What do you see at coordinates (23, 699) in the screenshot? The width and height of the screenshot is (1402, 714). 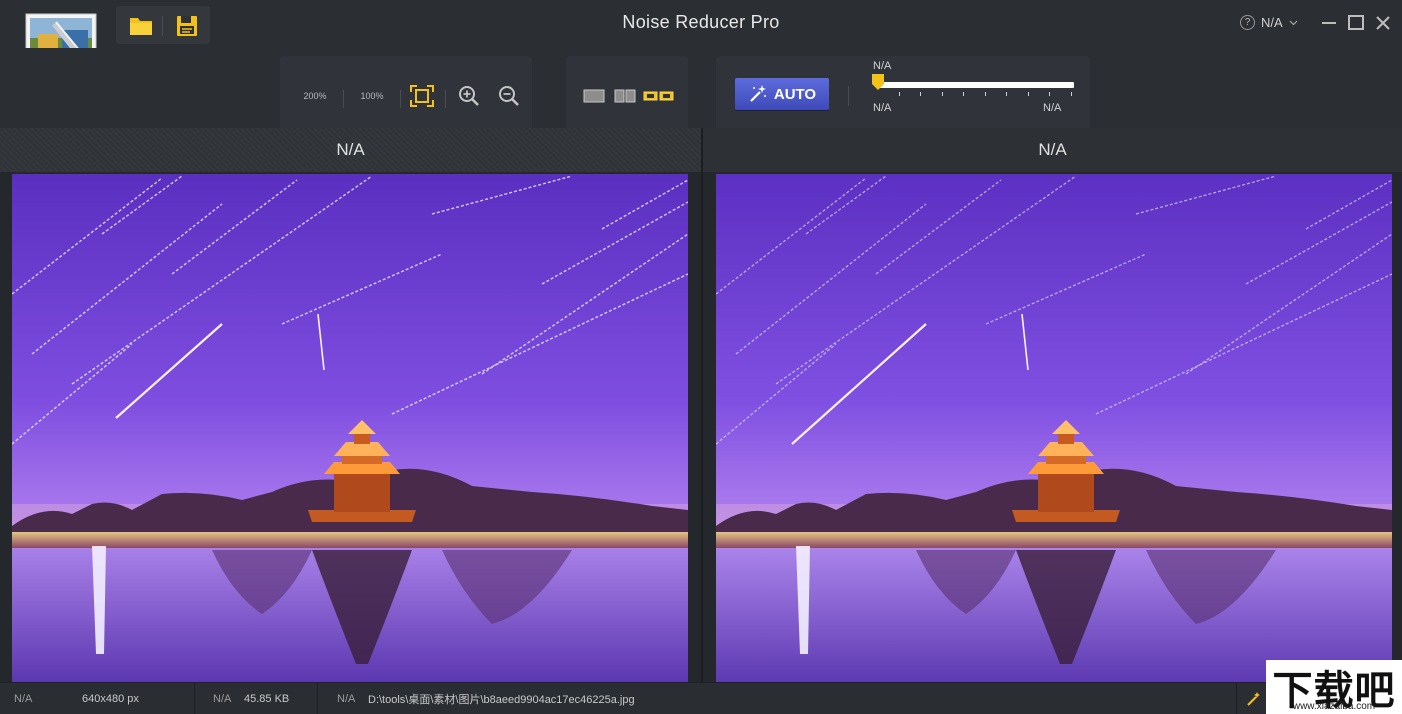 I see `dims-key: N/A` at bounding box center [23, 699].